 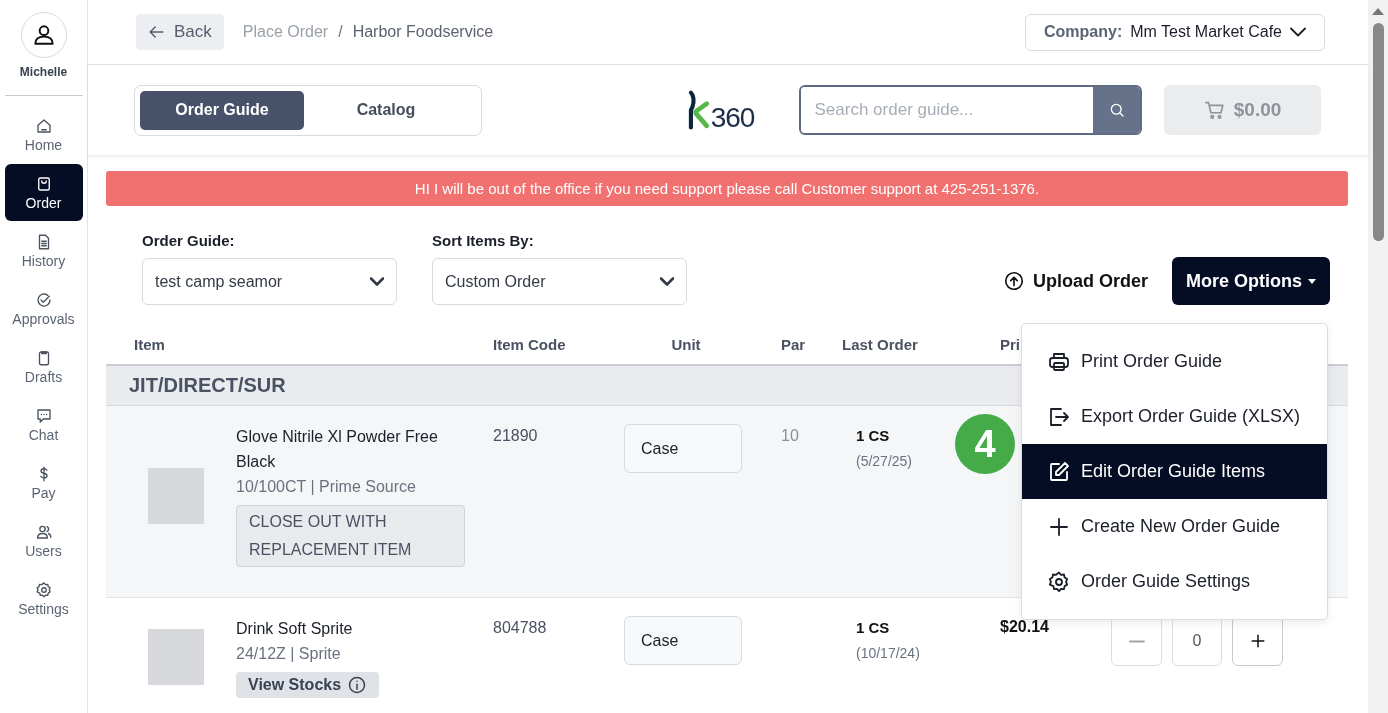 I want to click on item-detail: 24/12Z | Sprite, so click(x=288, y=654).